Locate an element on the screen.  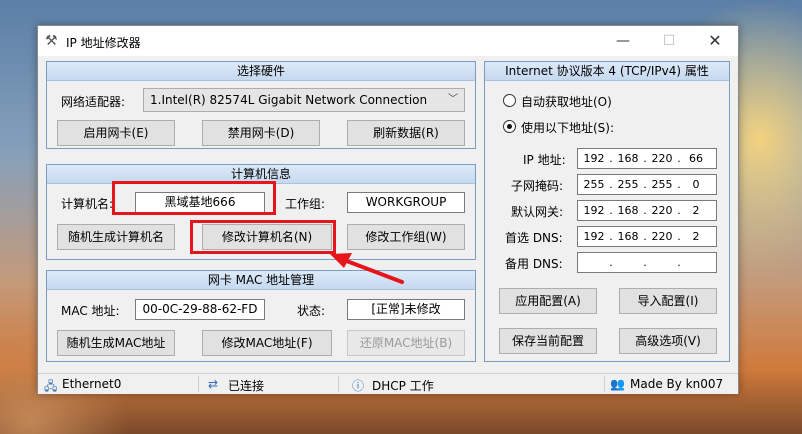
dns1-octet-1: 192 is located at coordinates (594, 236).